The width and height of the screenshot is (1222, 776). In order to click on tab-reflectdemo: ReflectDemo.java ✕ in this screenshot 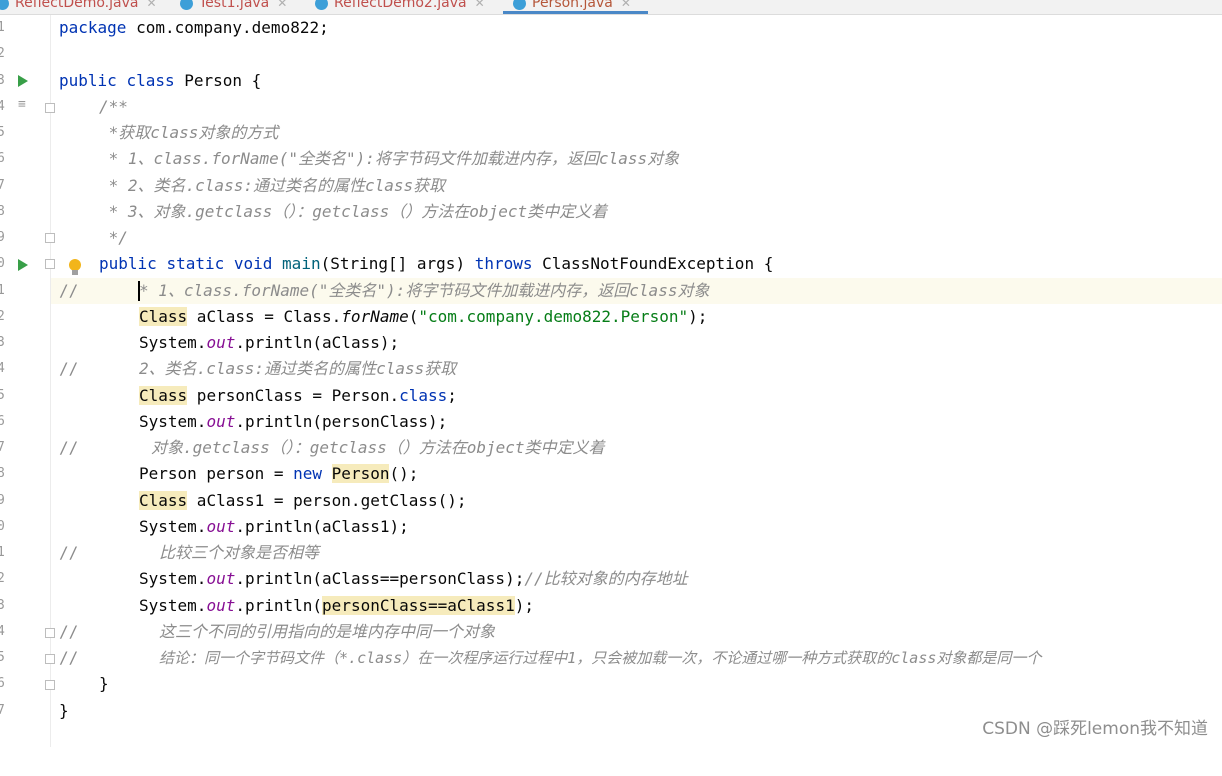, I will do `click(78, 7)`.